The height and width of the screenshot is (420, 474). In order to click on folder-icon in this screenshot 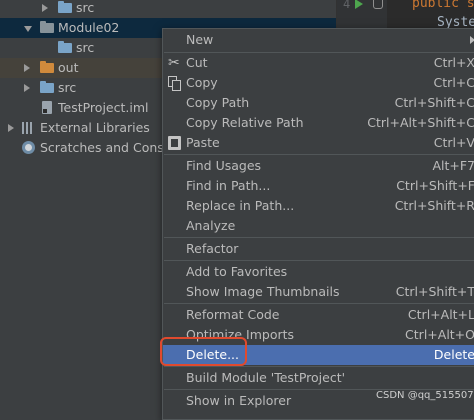, I will do `click(47, 27)`.